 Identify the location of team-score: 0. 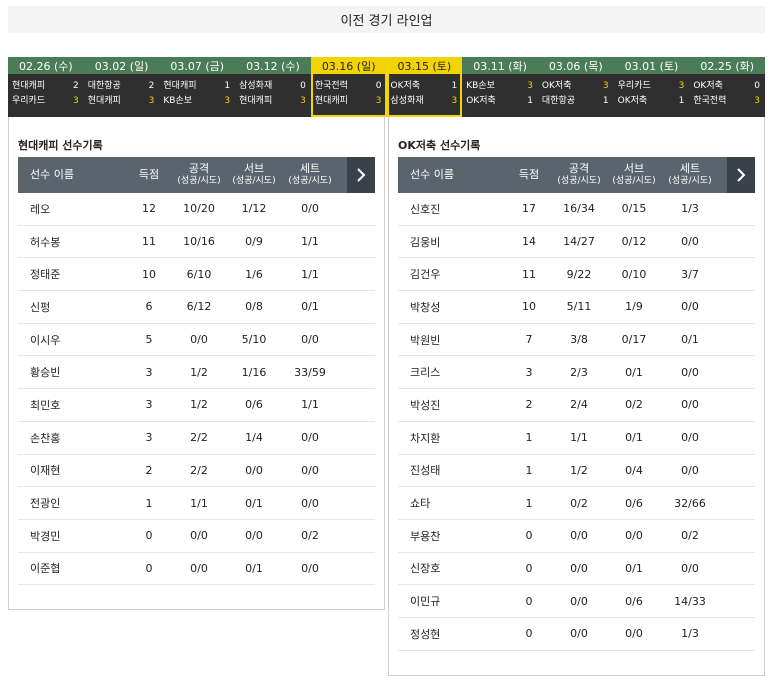
(378, 86).